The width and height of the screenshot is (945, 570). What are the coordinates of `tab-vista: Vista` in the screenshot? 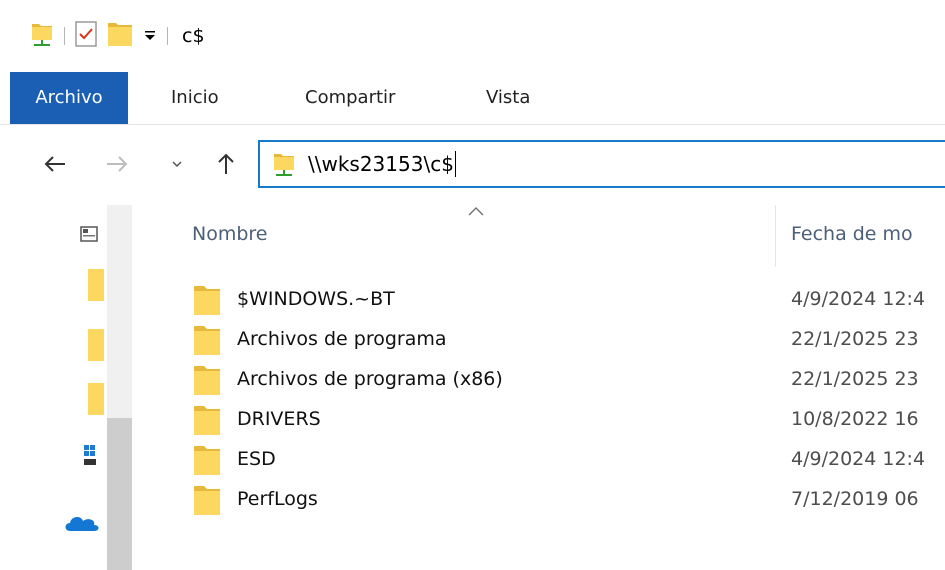 It's located at (508, 98).